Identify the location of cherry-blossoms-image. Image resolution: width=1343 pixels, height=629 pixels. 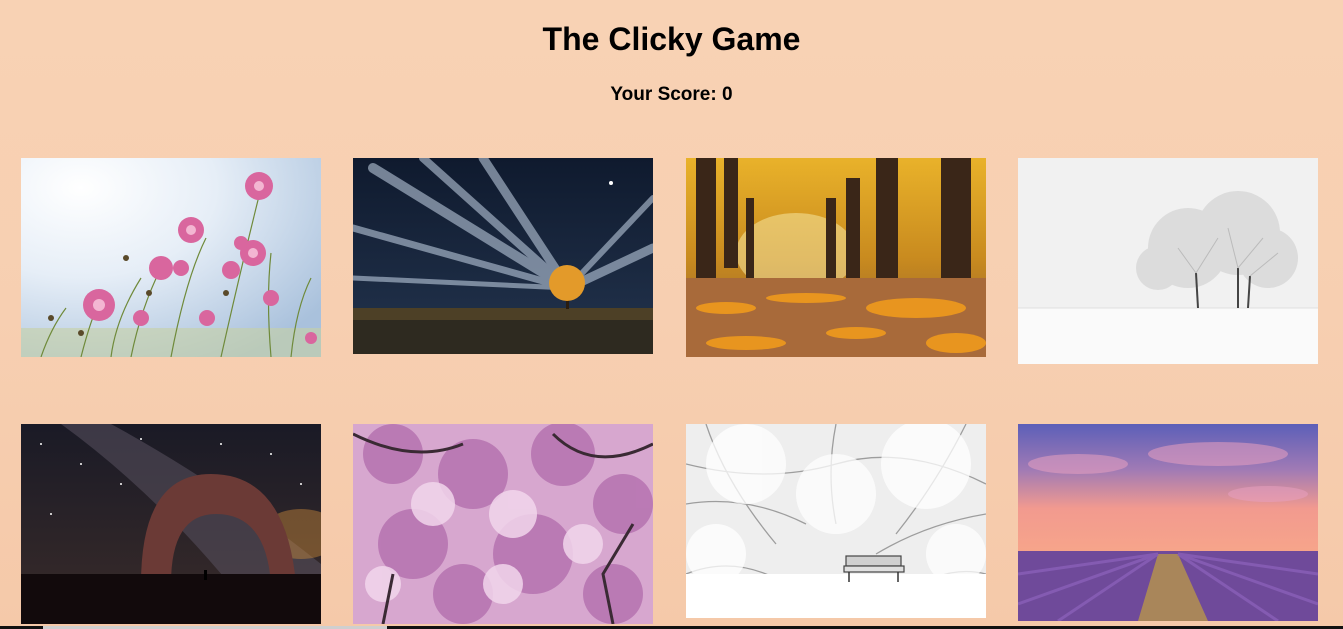
(503, 524).